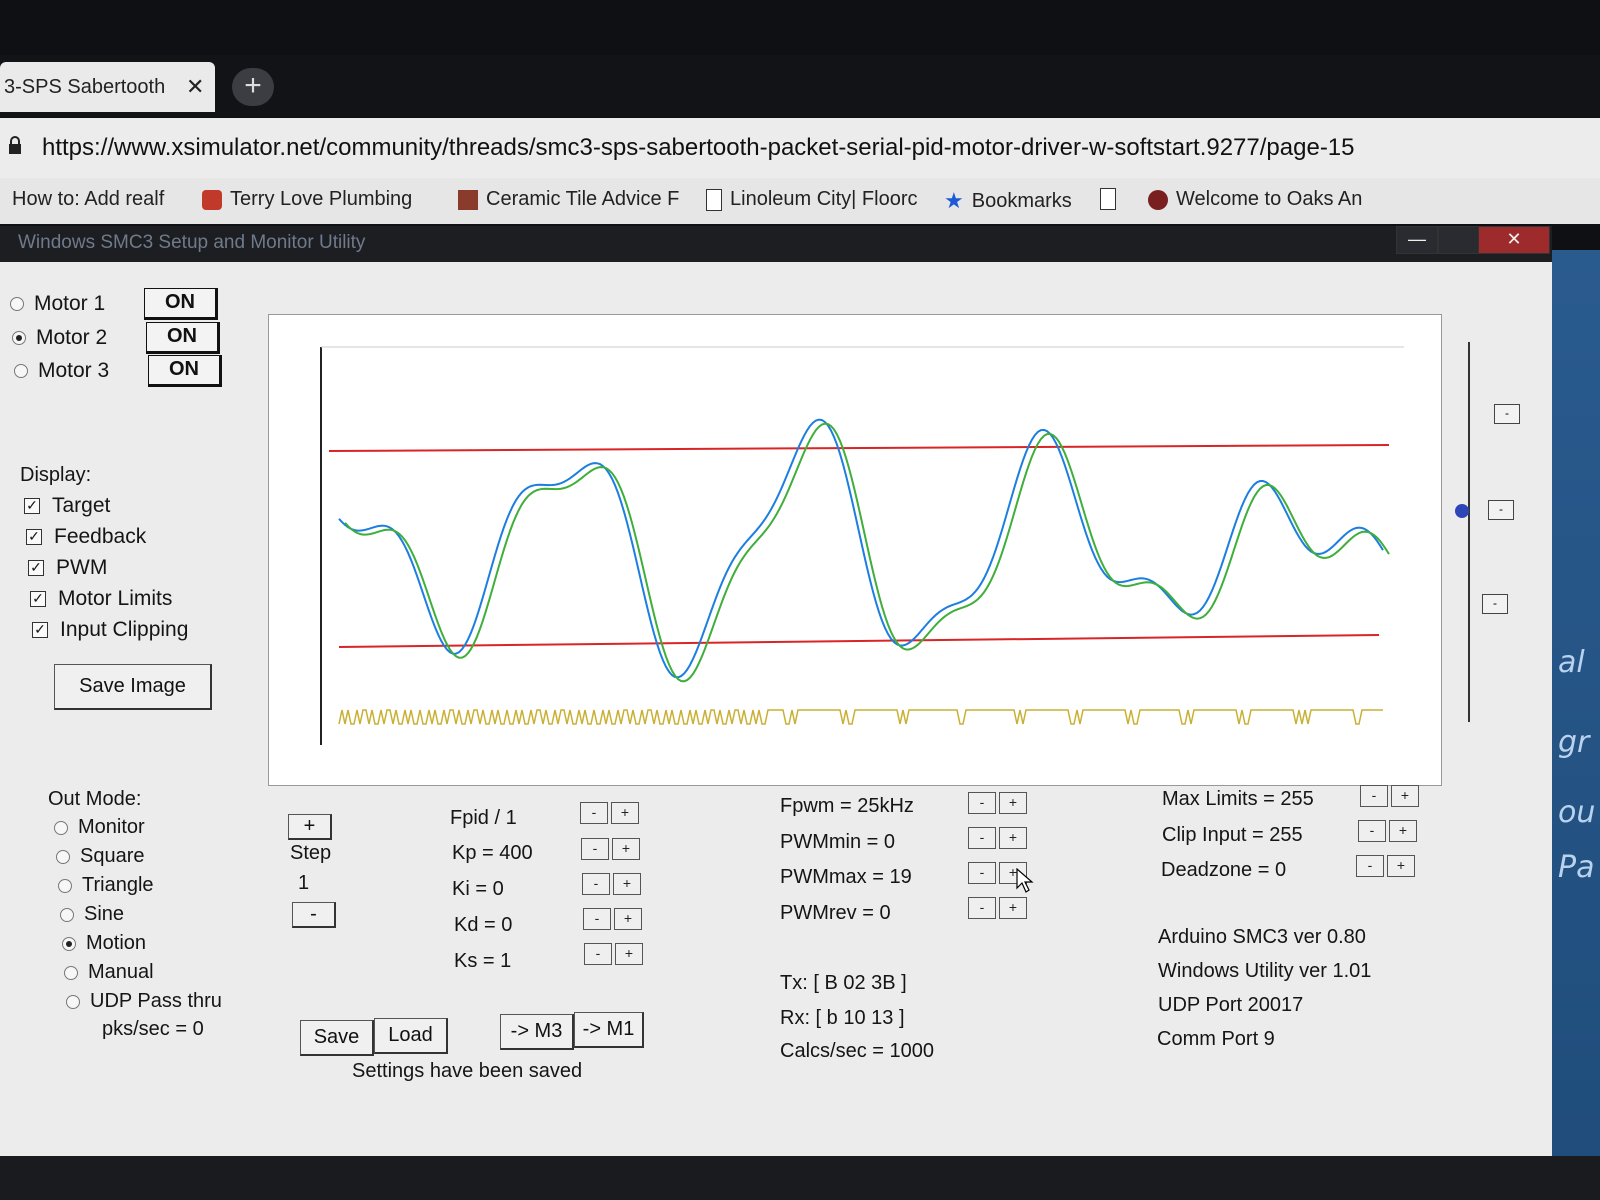 Image resolution: width=1600 pixels, height=1200 pixels. I want to click on bookmark-item: ★ Bookmarks, so click(1008, 201).